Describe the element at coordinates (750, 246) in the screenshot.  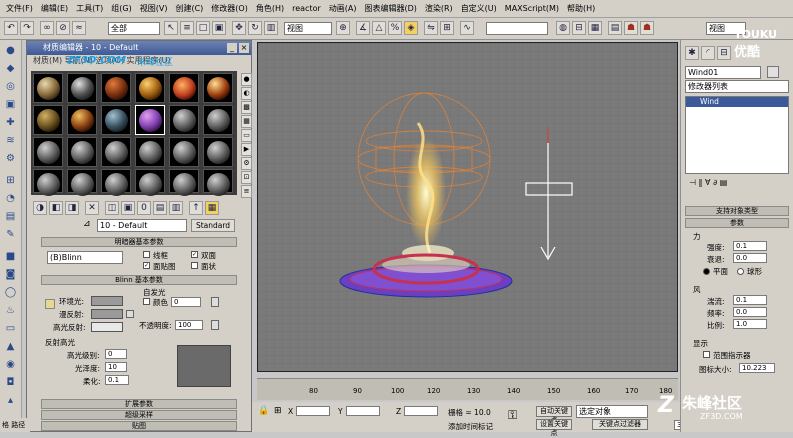
I see `strength-value: 0.1` at that location.